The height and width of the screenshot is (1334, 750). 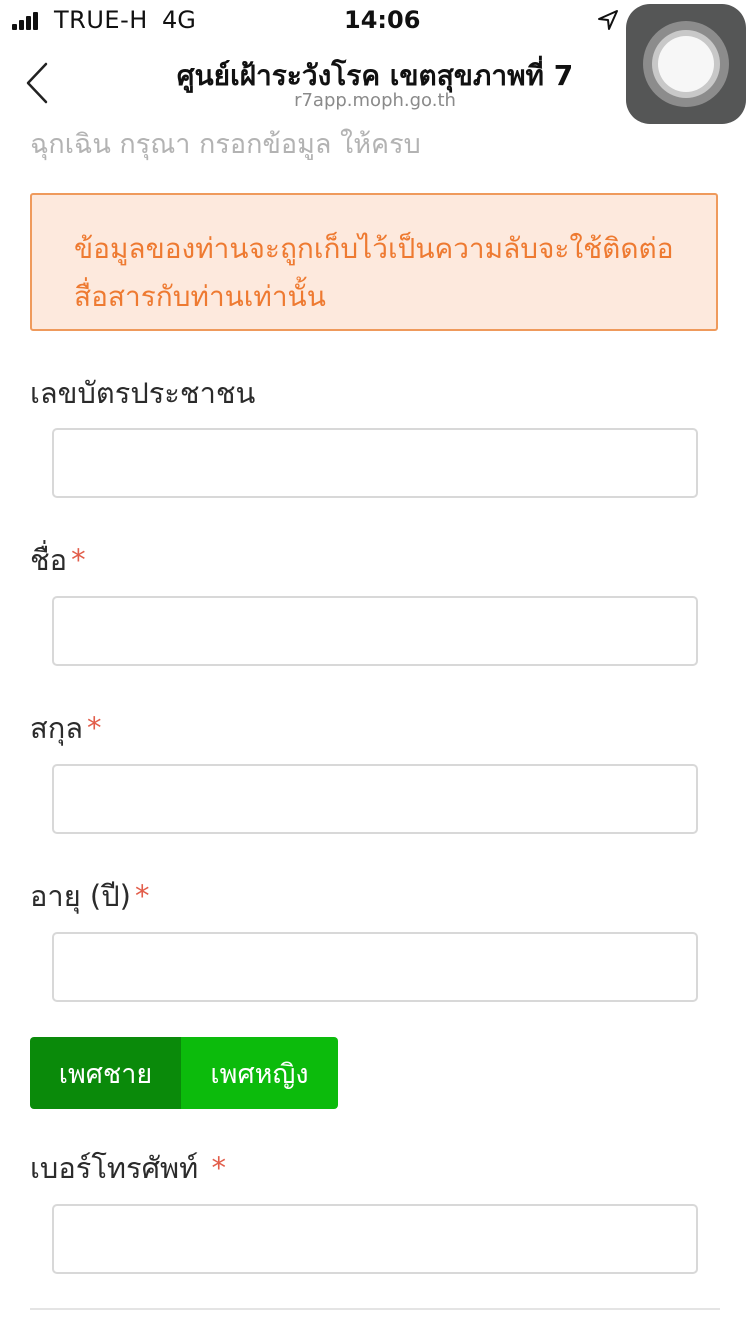 What do you see at coordinates (49, 560) in the screenshot?
I see `first-name-label-text: ชื่อ` at bounding box center [49, 560].